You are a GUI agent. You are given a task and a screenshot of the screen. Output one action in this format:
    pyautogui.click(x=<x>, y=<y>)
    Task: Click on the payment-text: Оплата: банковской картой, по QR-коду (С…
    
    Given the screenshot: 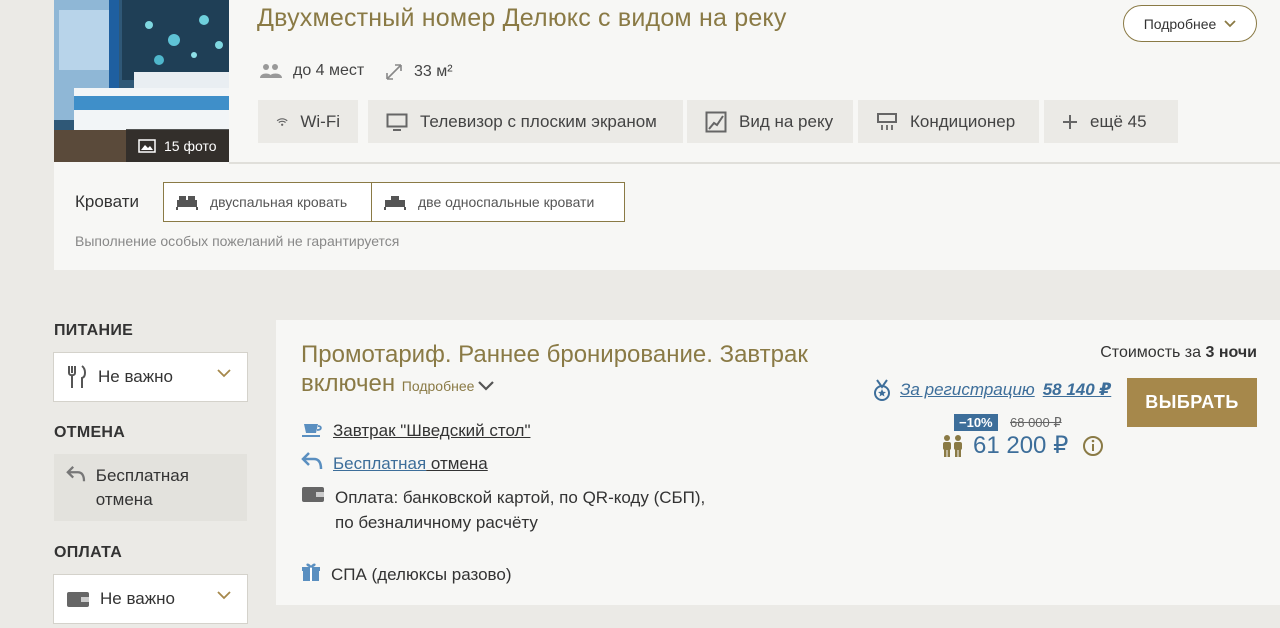 What is the action you would take?
    pyautogui.click(x=520, y=510)
    